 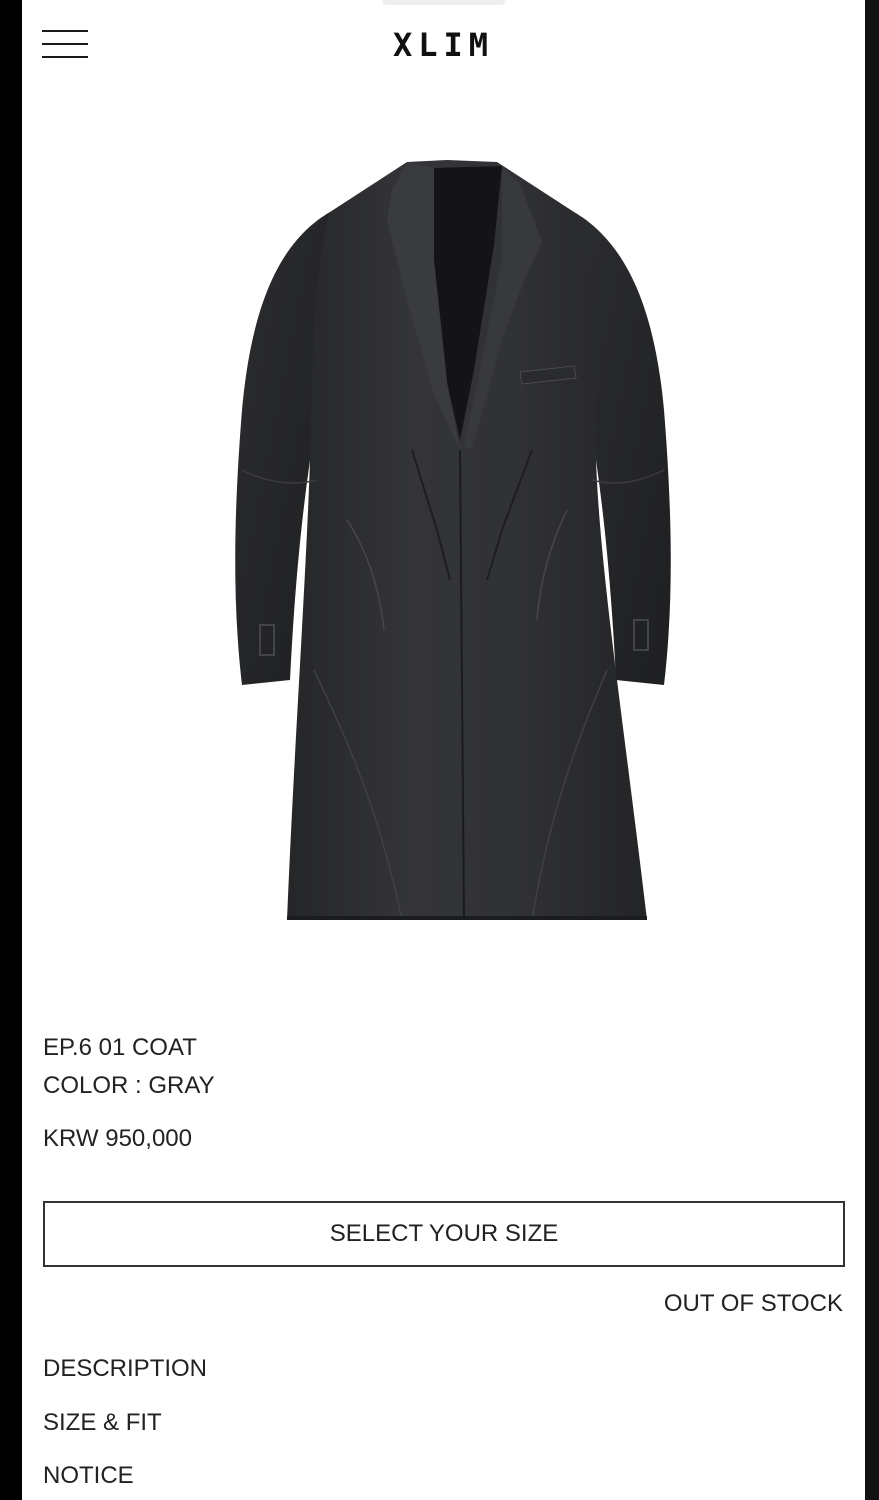 I want to click on size-select-button: SELECT YOUR SIZE, so click(x=444, y=1234).